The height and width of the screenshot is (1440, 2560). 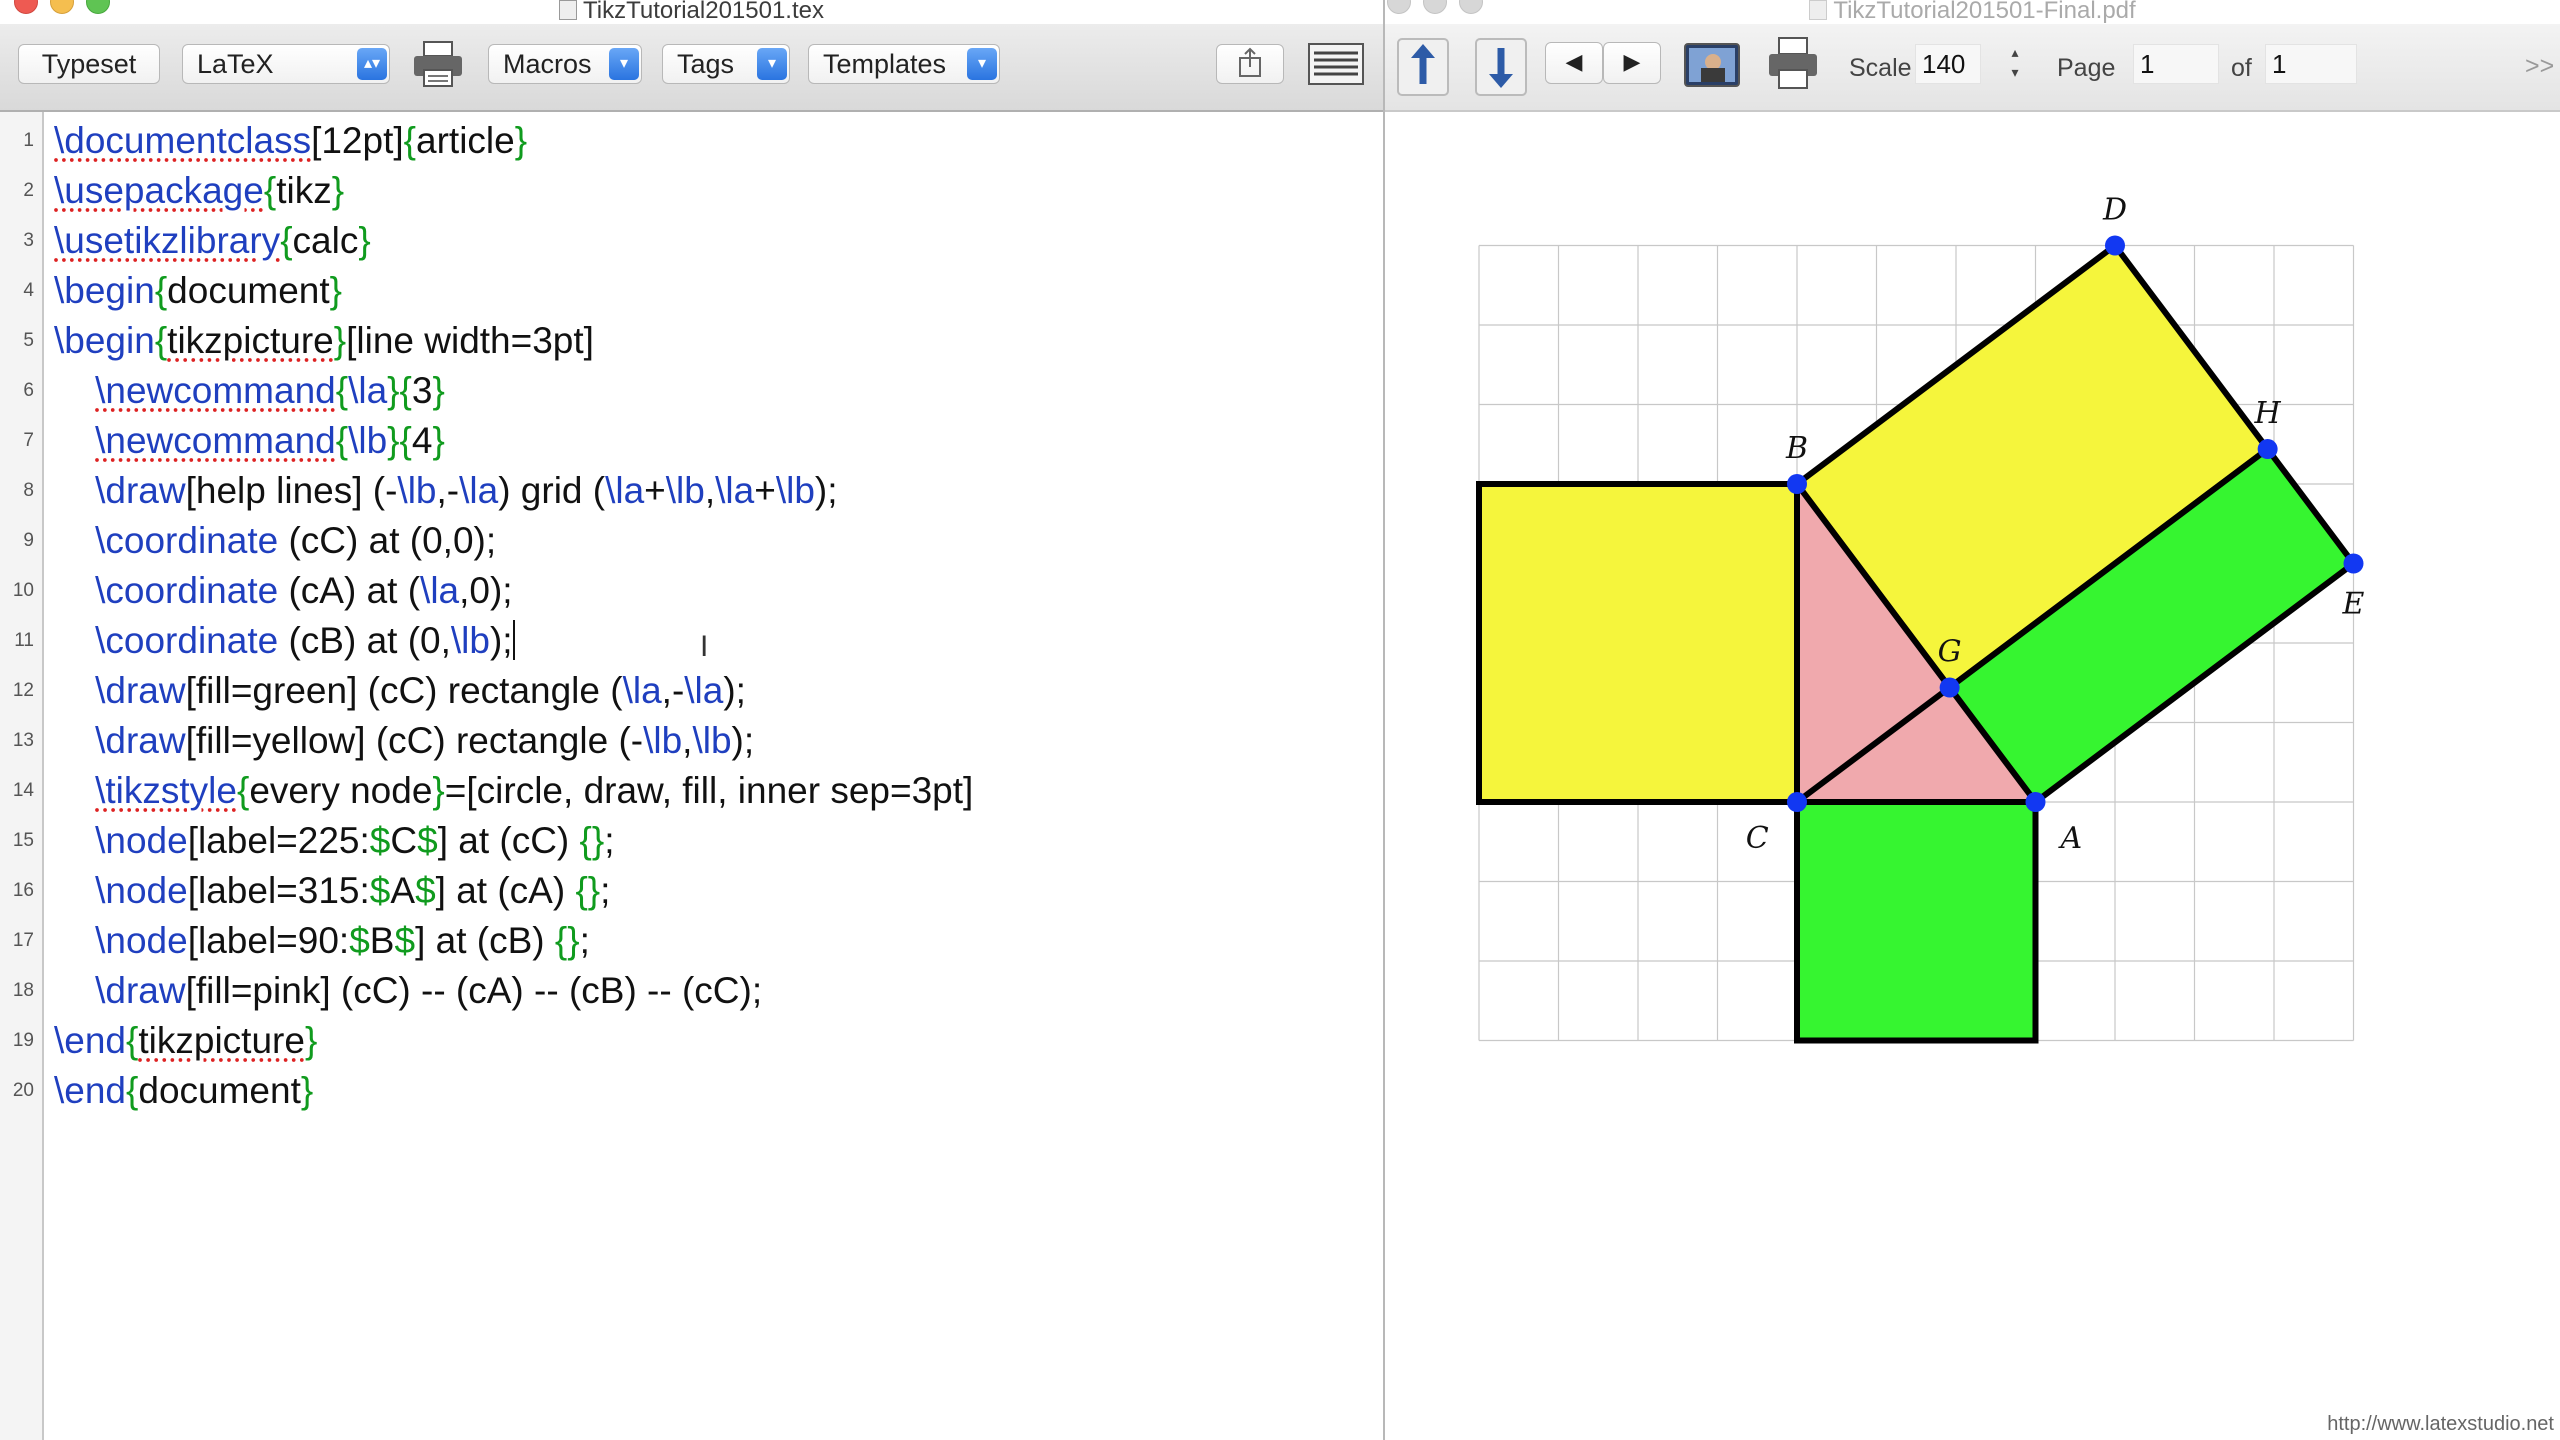 I want to click on line-number: 20, so click(x=23, y=1090).